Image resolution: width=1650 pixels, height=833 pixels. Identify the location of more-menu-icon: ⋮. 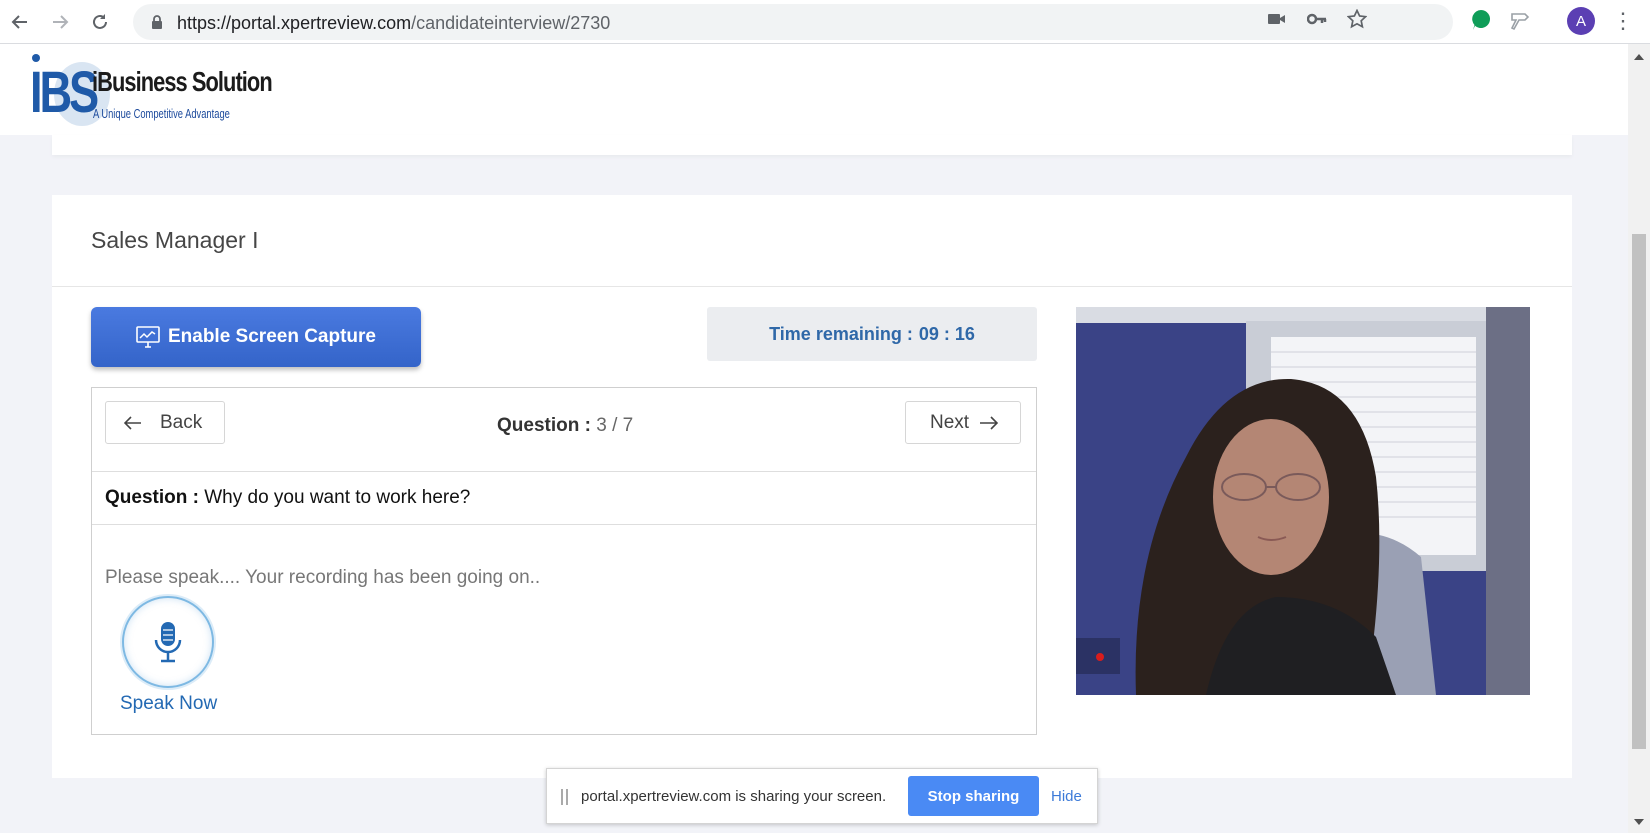
(1623, 22).